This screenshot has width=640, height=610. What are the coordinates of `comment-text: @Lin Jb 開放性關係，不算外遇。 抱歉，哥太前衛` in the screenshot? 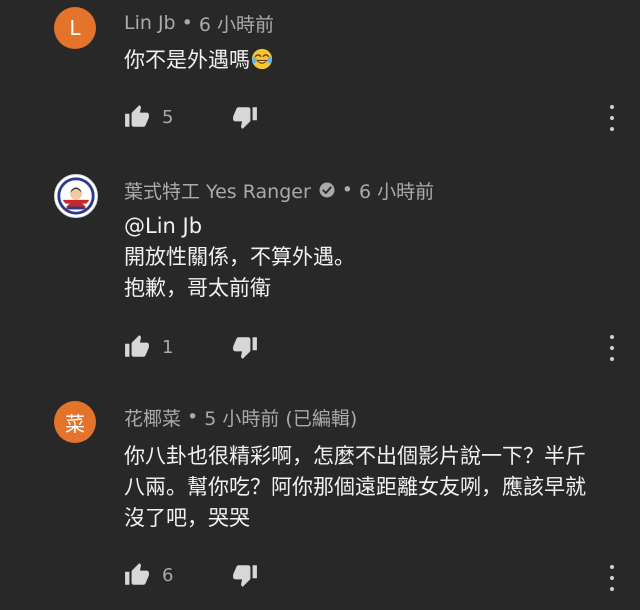 It's located at (374, 257).